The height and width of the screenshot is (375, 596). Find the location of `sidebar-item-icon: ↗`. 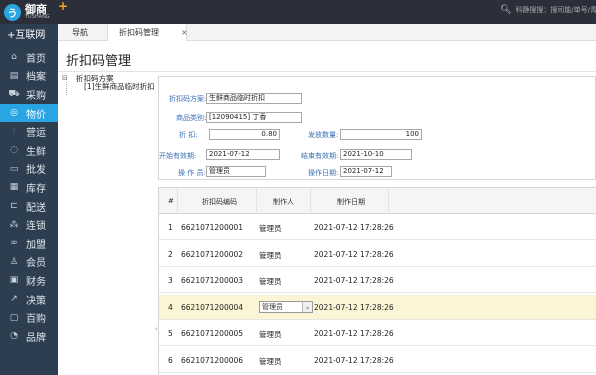

sidebar-item-icon: ↗ is located at coordinates (14, 299).